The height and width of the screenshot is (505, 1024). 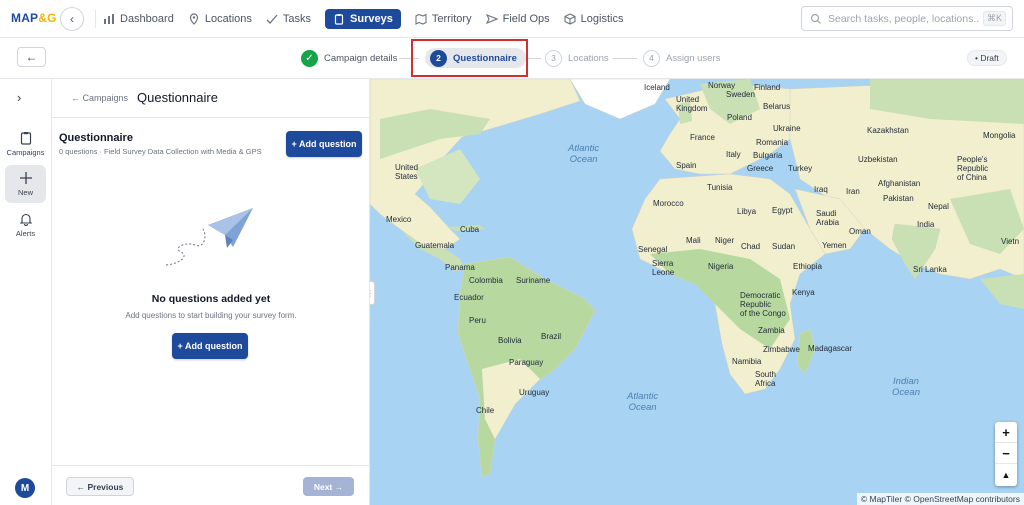 What do you see at coordinates (553, 58) in the screenshot?
I see `step-3-number: 3` at bounding box center [553, 58].